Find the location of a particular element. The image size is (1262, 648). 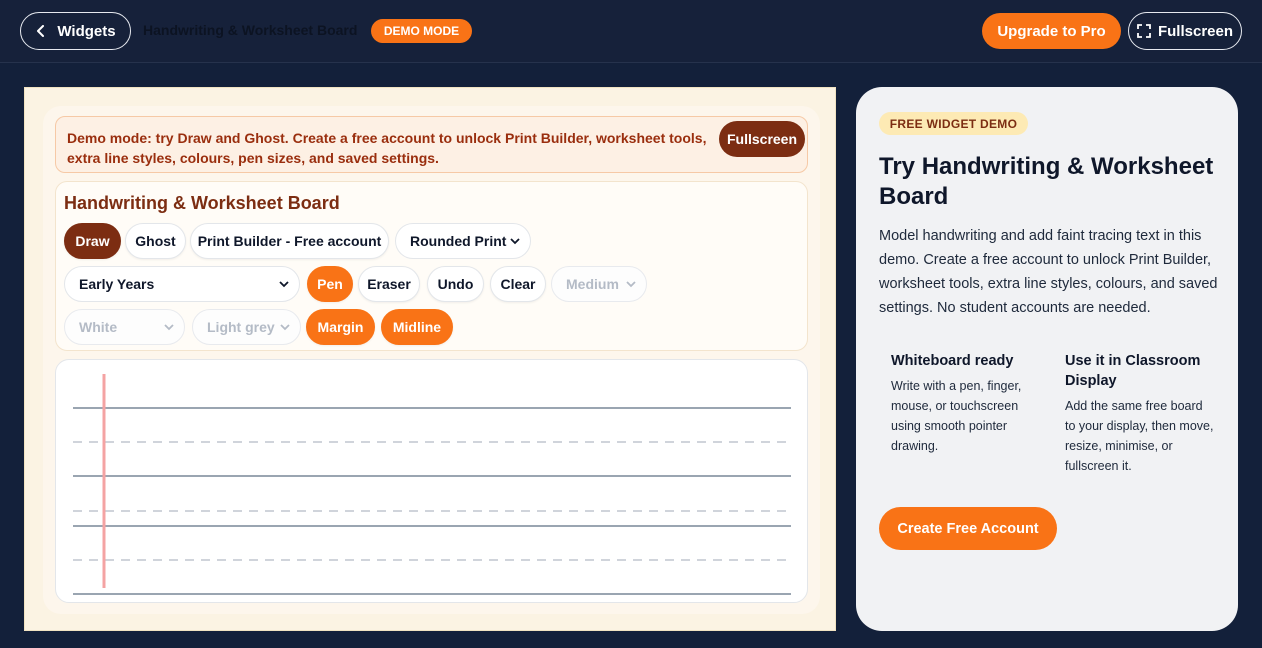

font-select: Rounded Print is located at coordinates (463, 241).